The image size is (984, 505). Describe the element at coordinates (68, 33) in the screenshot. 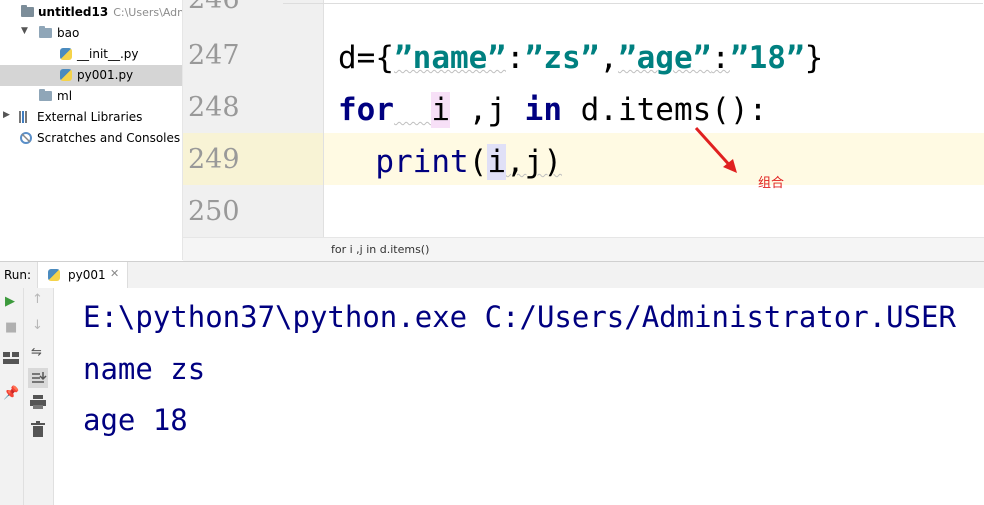

I see `tree-item-label: bao` at that location.